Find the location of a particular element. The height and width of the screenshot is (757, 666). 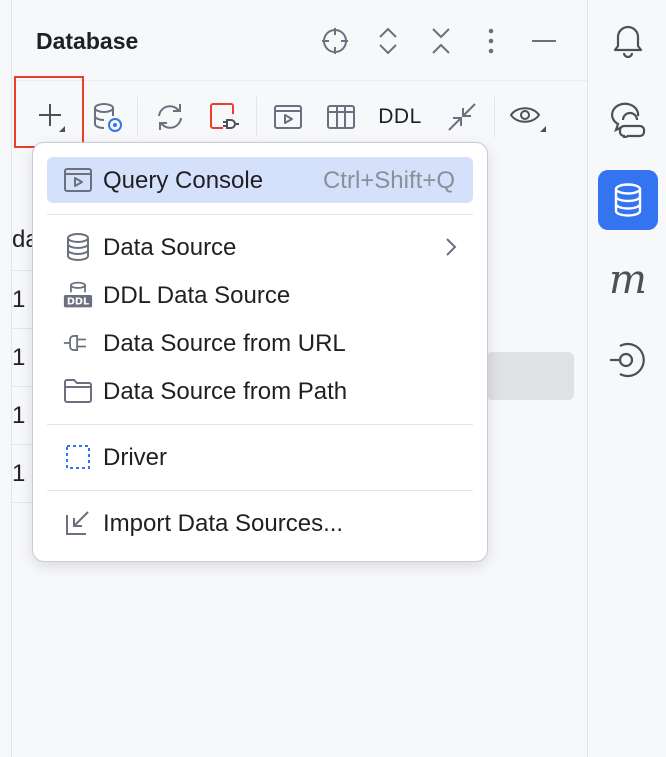

jump-icon is located at coordinates (462, 117).